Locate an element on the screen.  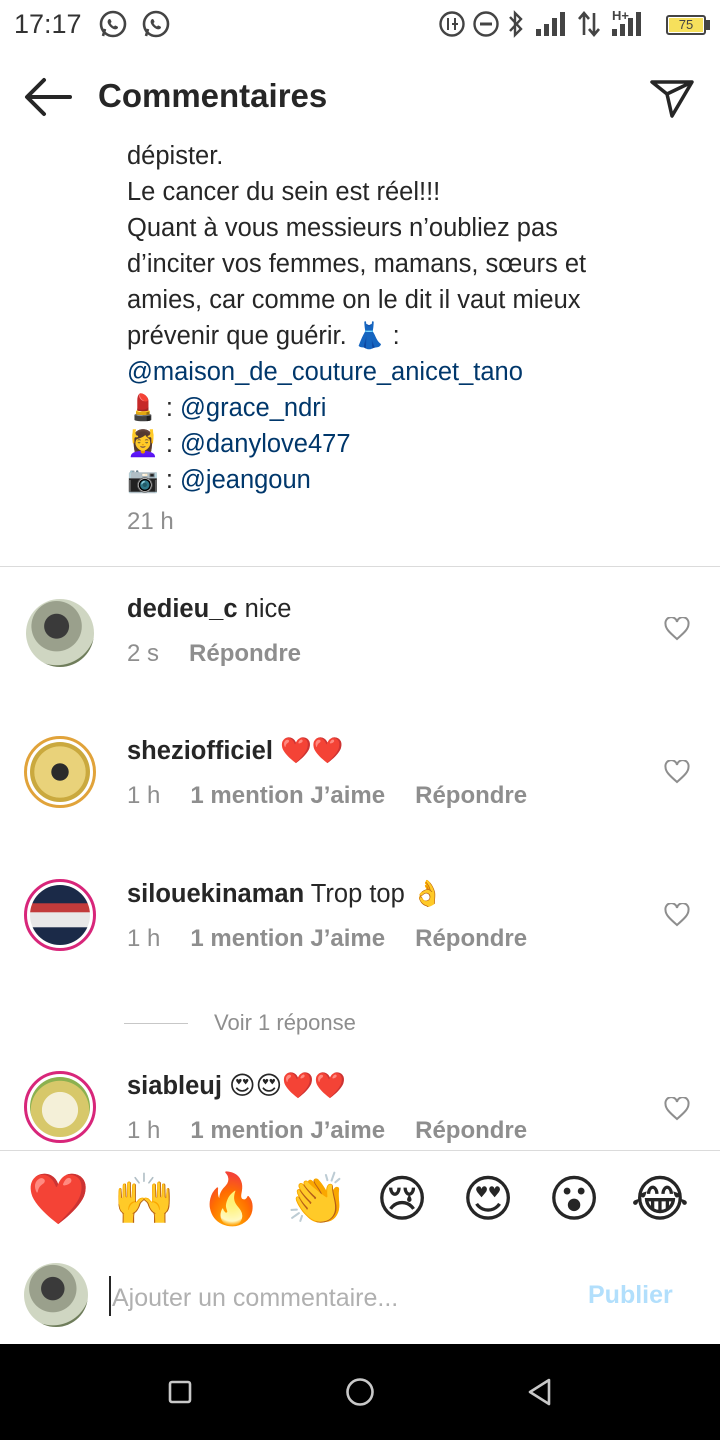
text-cursor is located at coordinates (110, 1296).